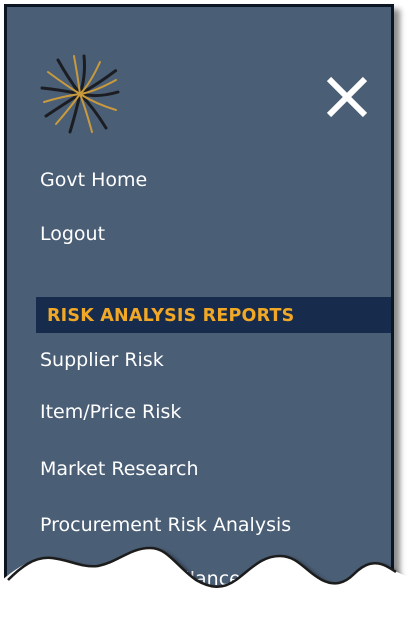  What do you see at coordinates (347, 97) in the screenshot?
I see `close-icon` at bounding box center [347, 97].